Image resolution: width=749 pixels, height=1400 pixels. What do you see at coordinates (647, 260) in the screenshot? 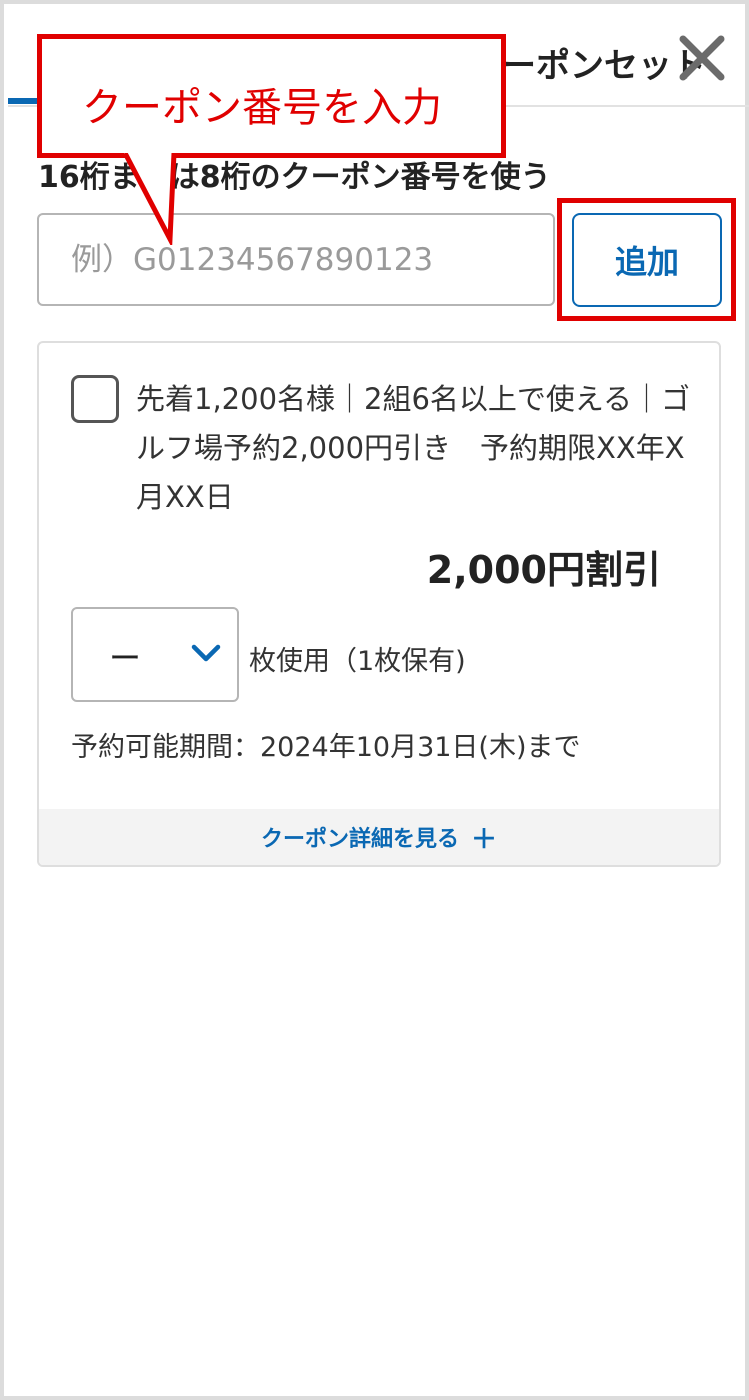
I see `add-button: 追加` at bounding box center [647, 260].